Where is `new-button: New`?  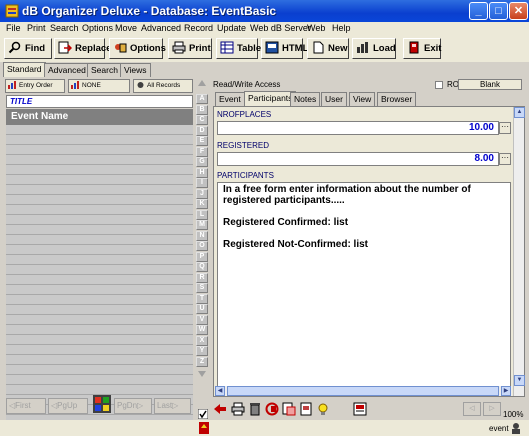
new-button: New is located at coordinates (328, 48).